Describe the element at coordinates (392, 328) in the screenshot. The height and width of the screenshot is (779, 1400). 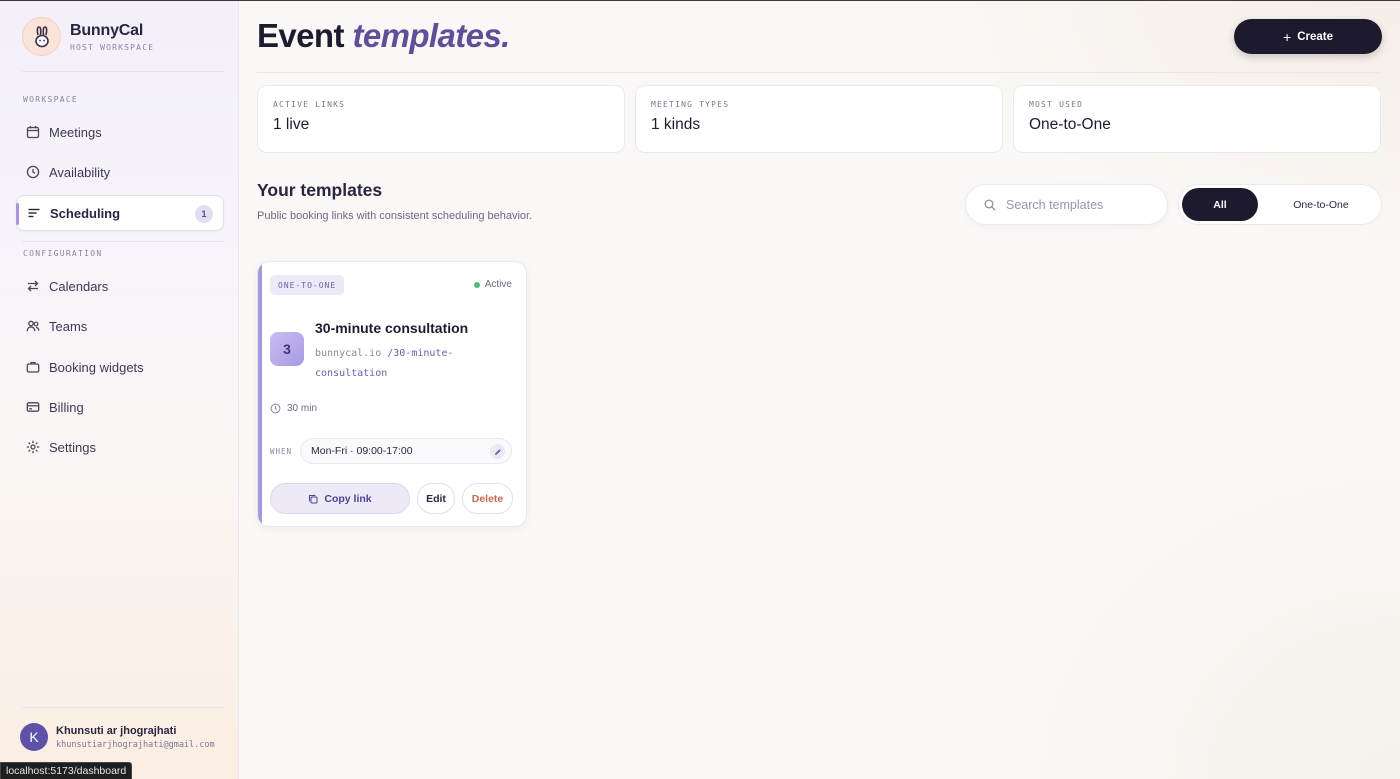
I see `template-title: 30-minute consultation` at that location.